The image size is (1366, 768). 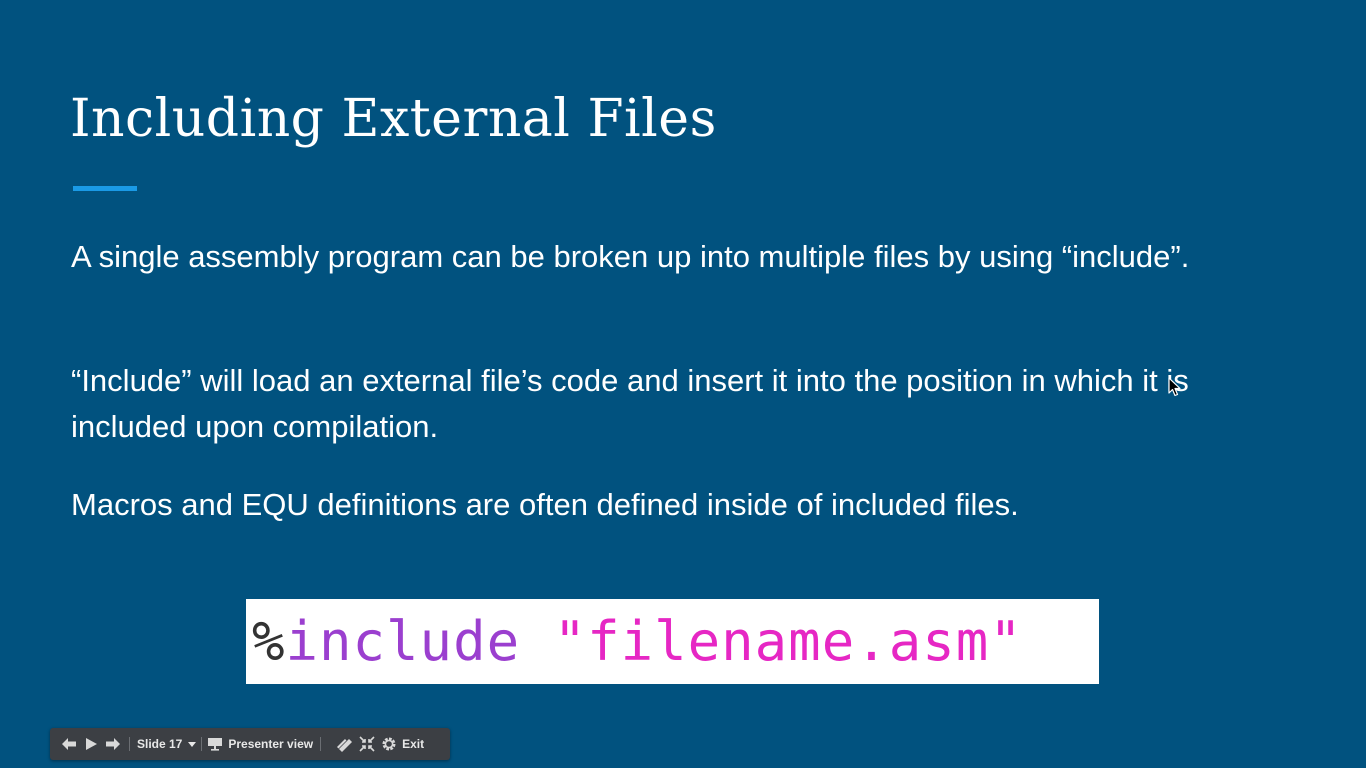 I want to click on title-accent-bar, so click(x=105, y=188).